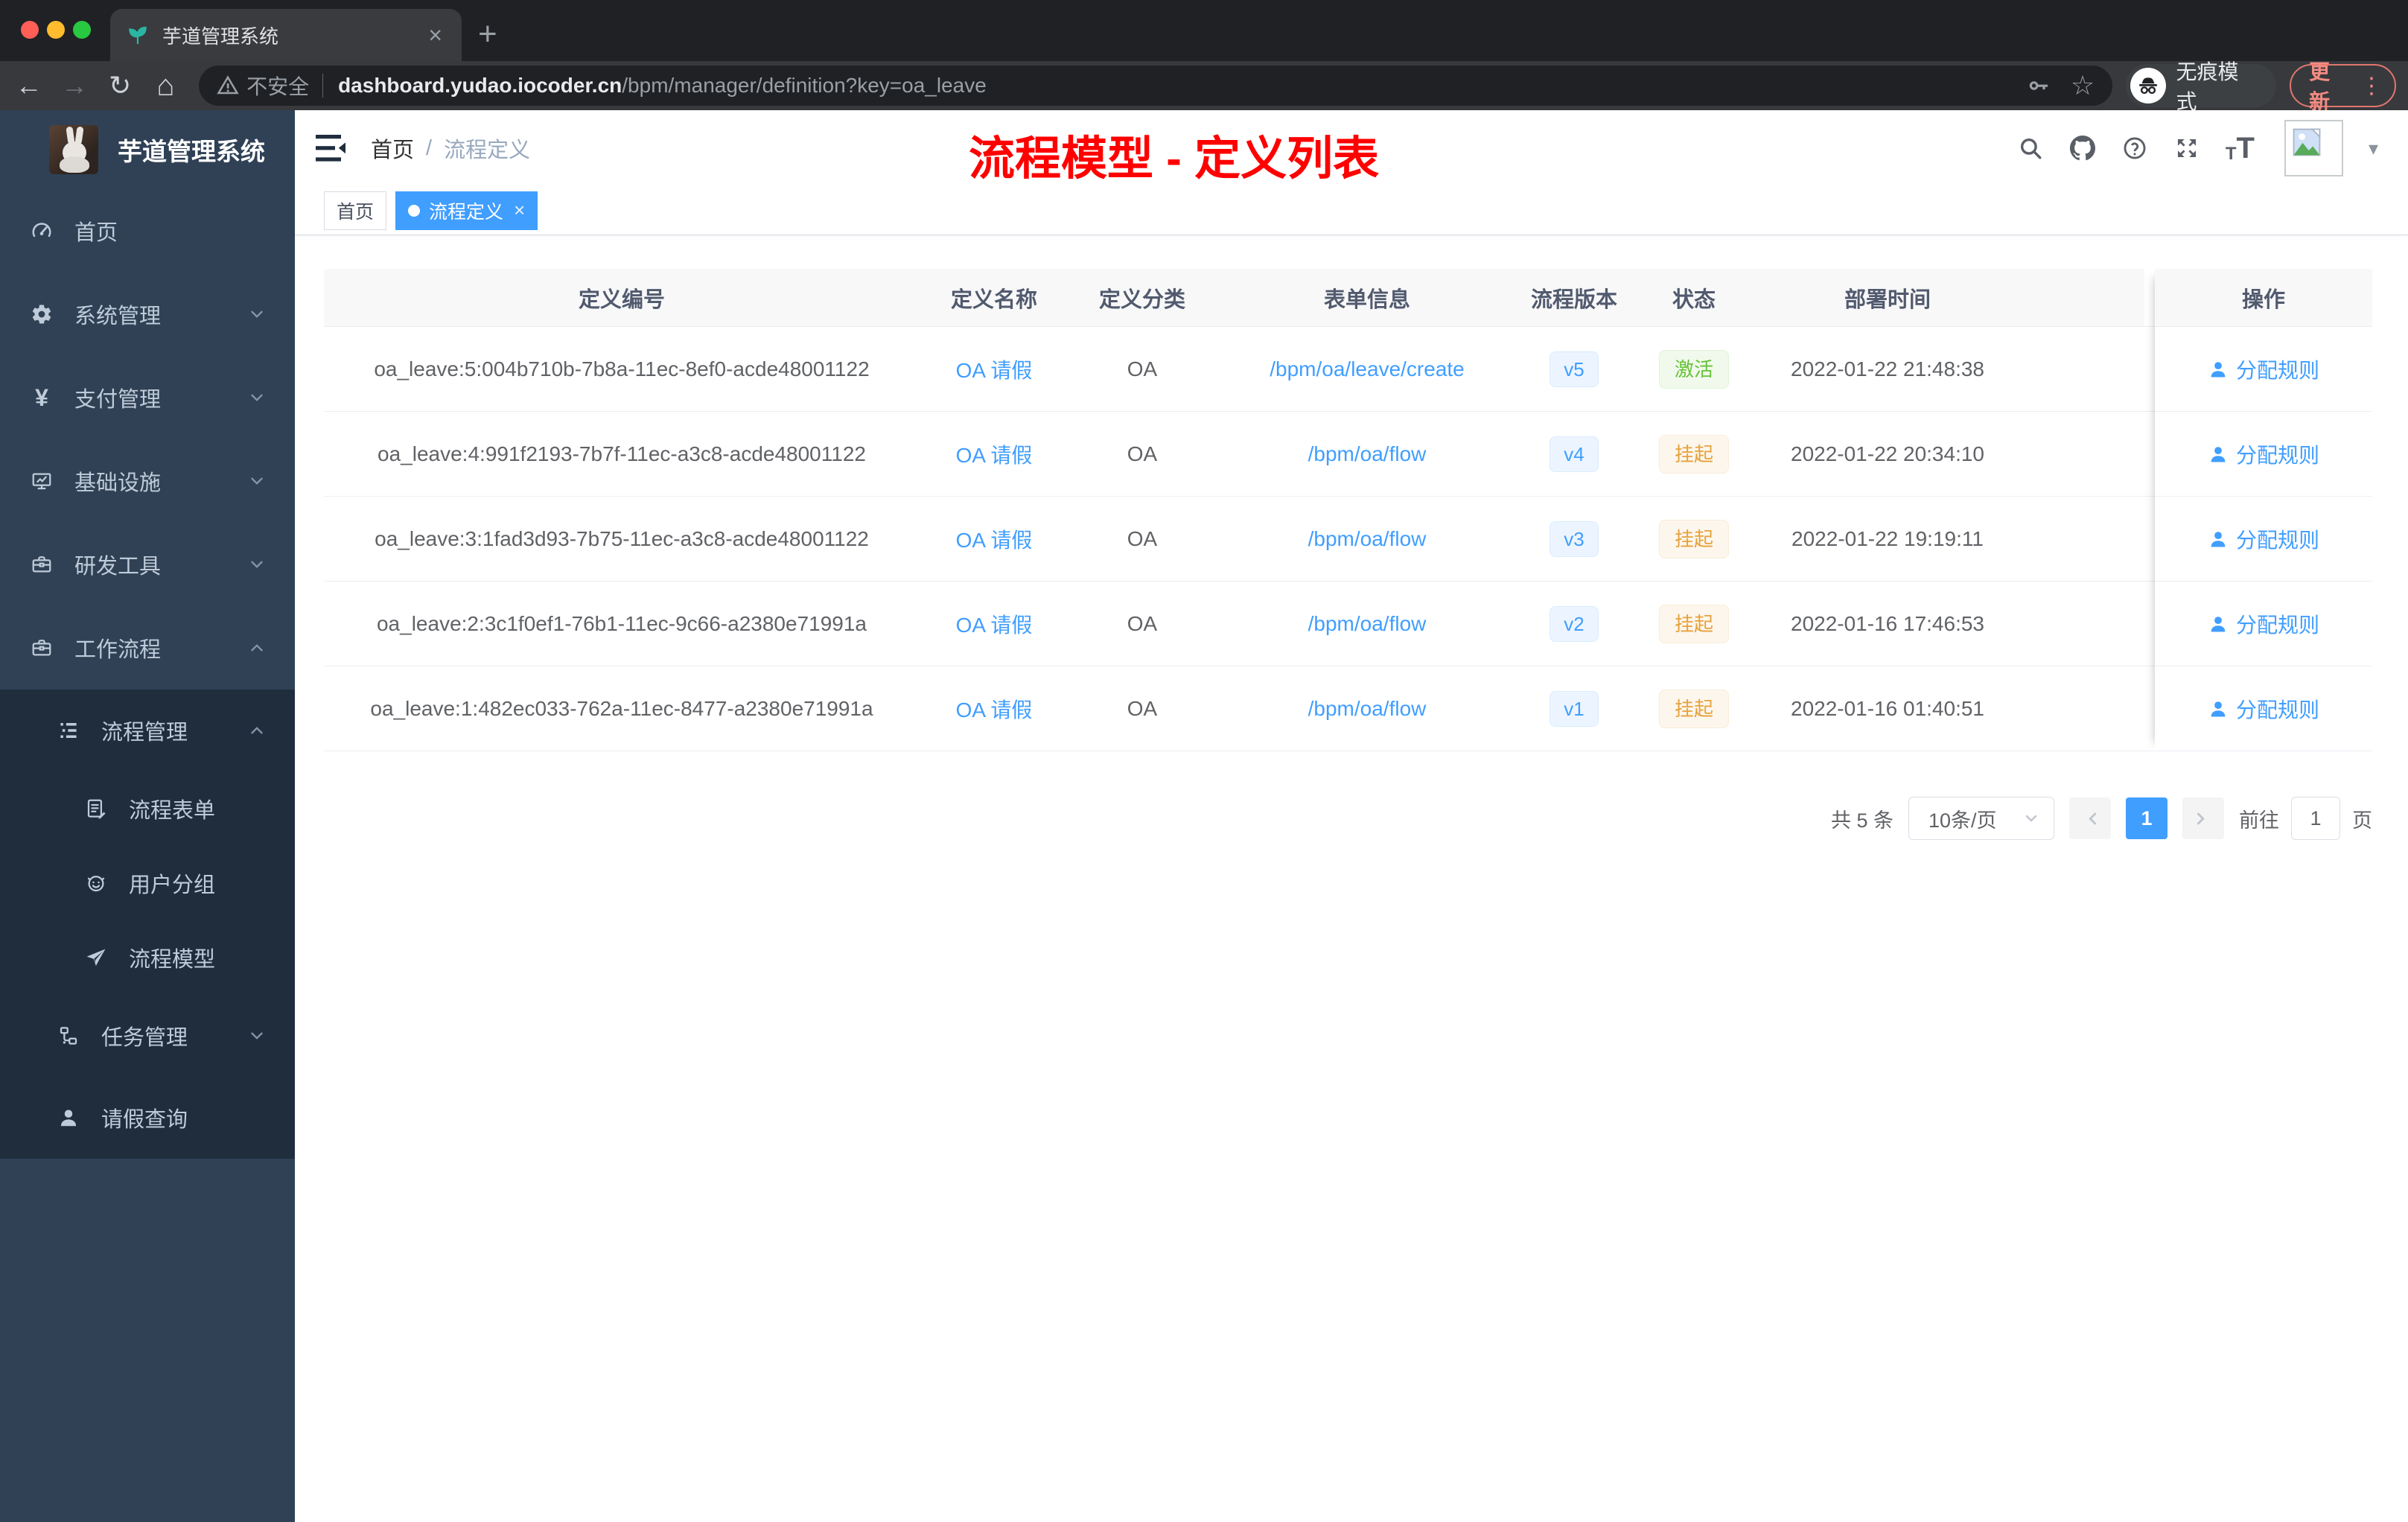 The image size is (2408, 1522). Describe the element at coordinates (2313, 148) in the screenshot. I see `avatar` at that location.